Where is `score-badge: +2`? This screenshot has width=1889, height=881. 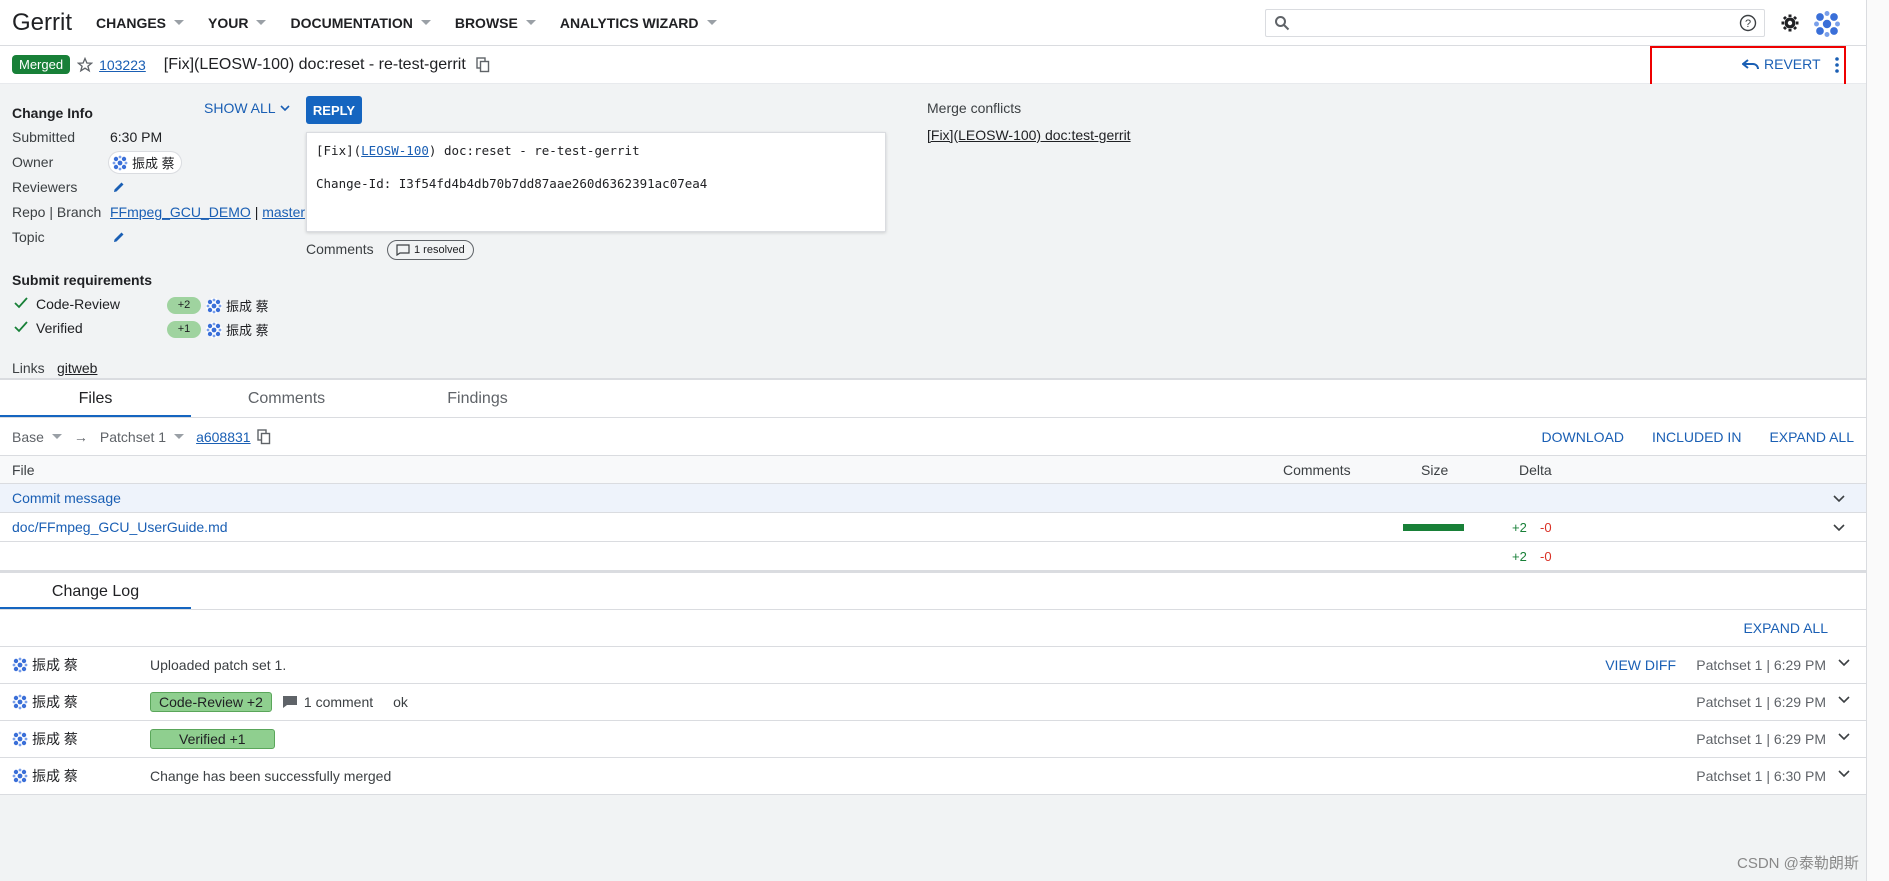
score-badge: +2 is located at coordinates (184, 305).